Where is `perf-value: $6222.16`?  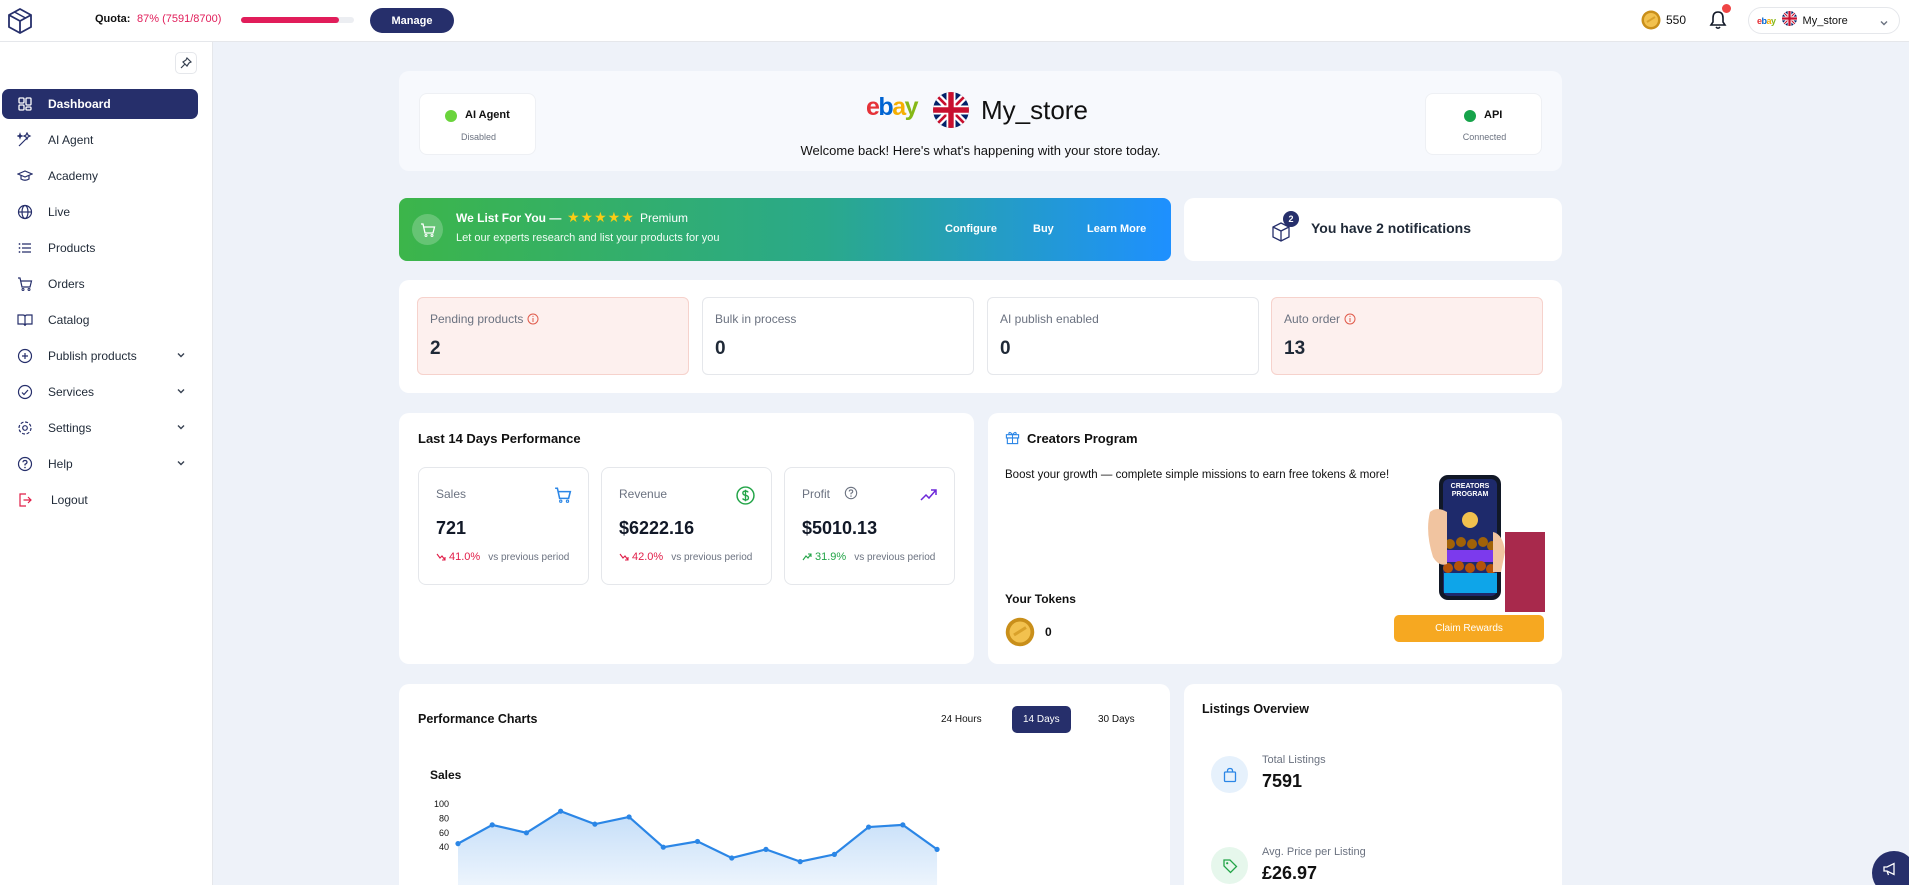
perf-value: $6222.16 is located at coordinates (657, 528).